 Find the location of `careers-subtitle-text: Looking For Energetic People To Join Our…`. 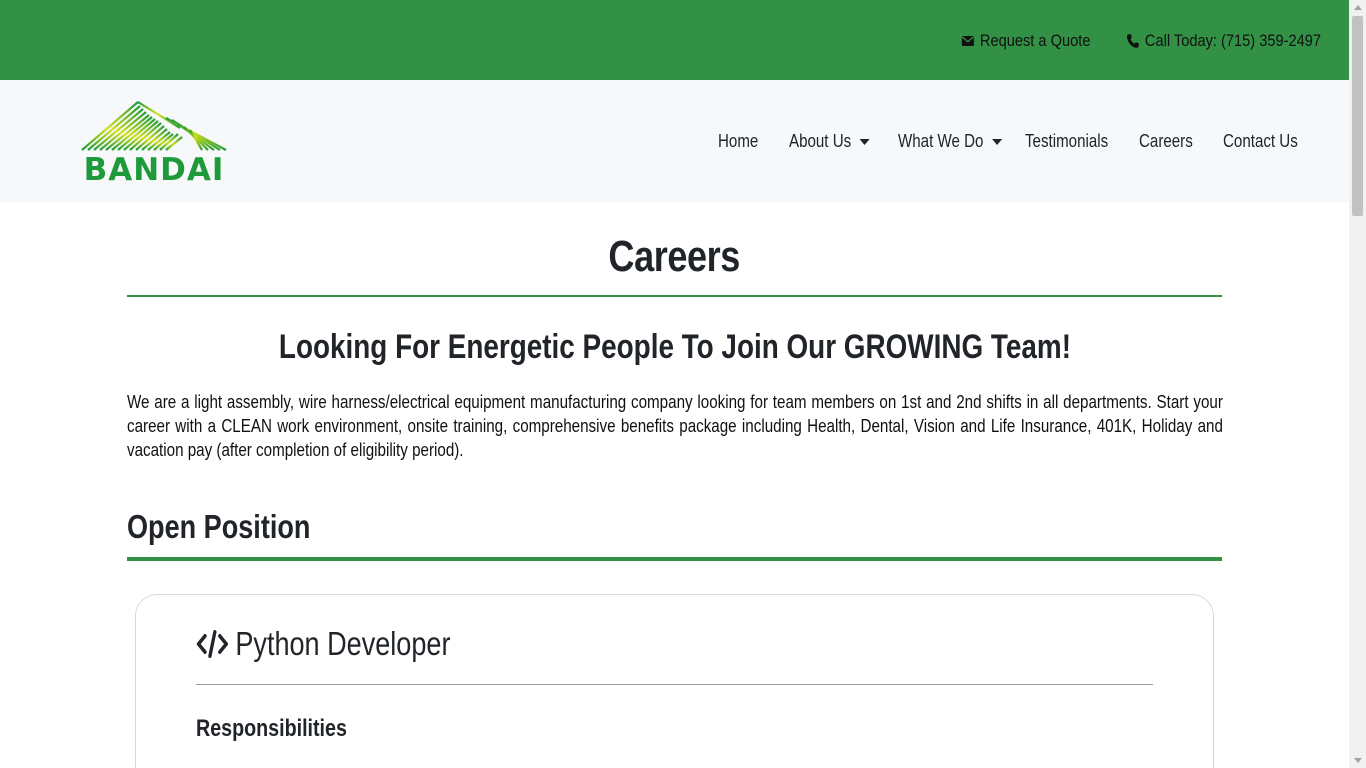

careers-subtitle-text: Looking For Energetic People To Join Our… is located at coordinates (674, 347).